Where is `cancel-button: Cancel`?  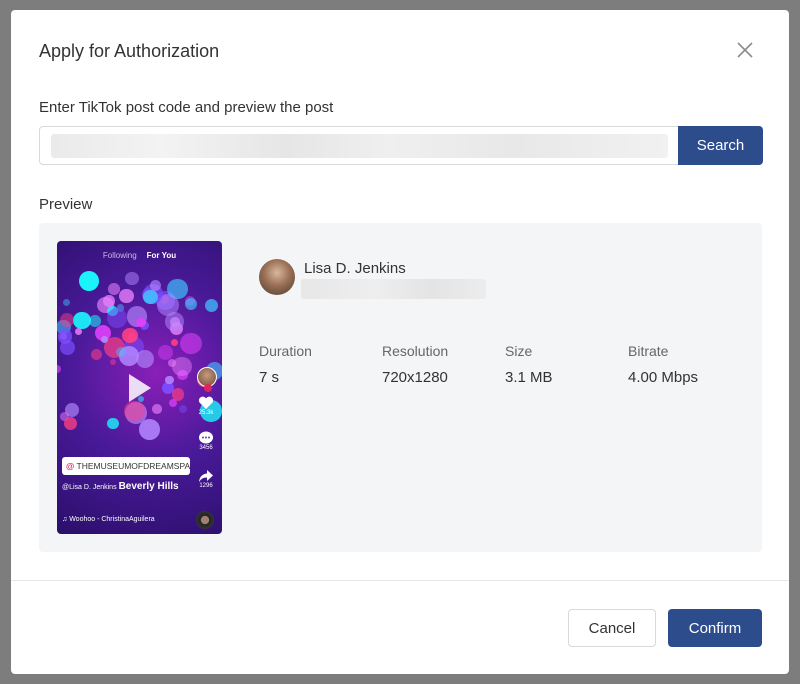
cancel-button: Cancel is located at coordinates (612, 628).